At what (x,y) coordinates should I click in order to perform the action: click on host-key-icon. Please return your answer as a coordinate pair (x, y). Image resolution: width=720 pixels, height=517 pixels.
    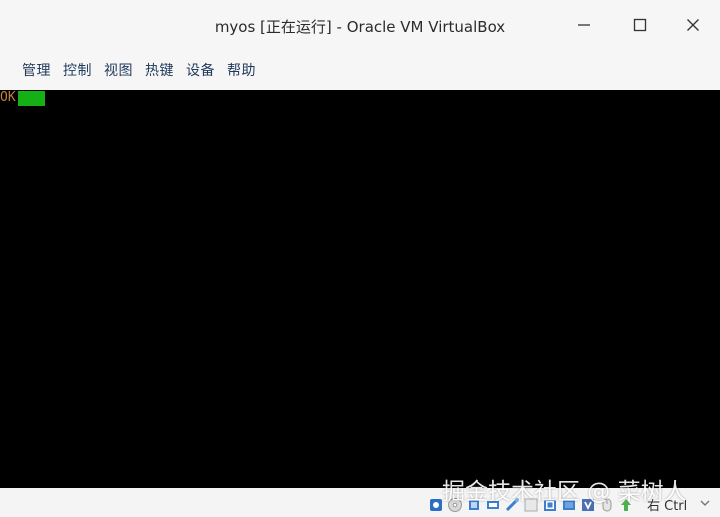
    Looking at the image, I should click on (625, 504).